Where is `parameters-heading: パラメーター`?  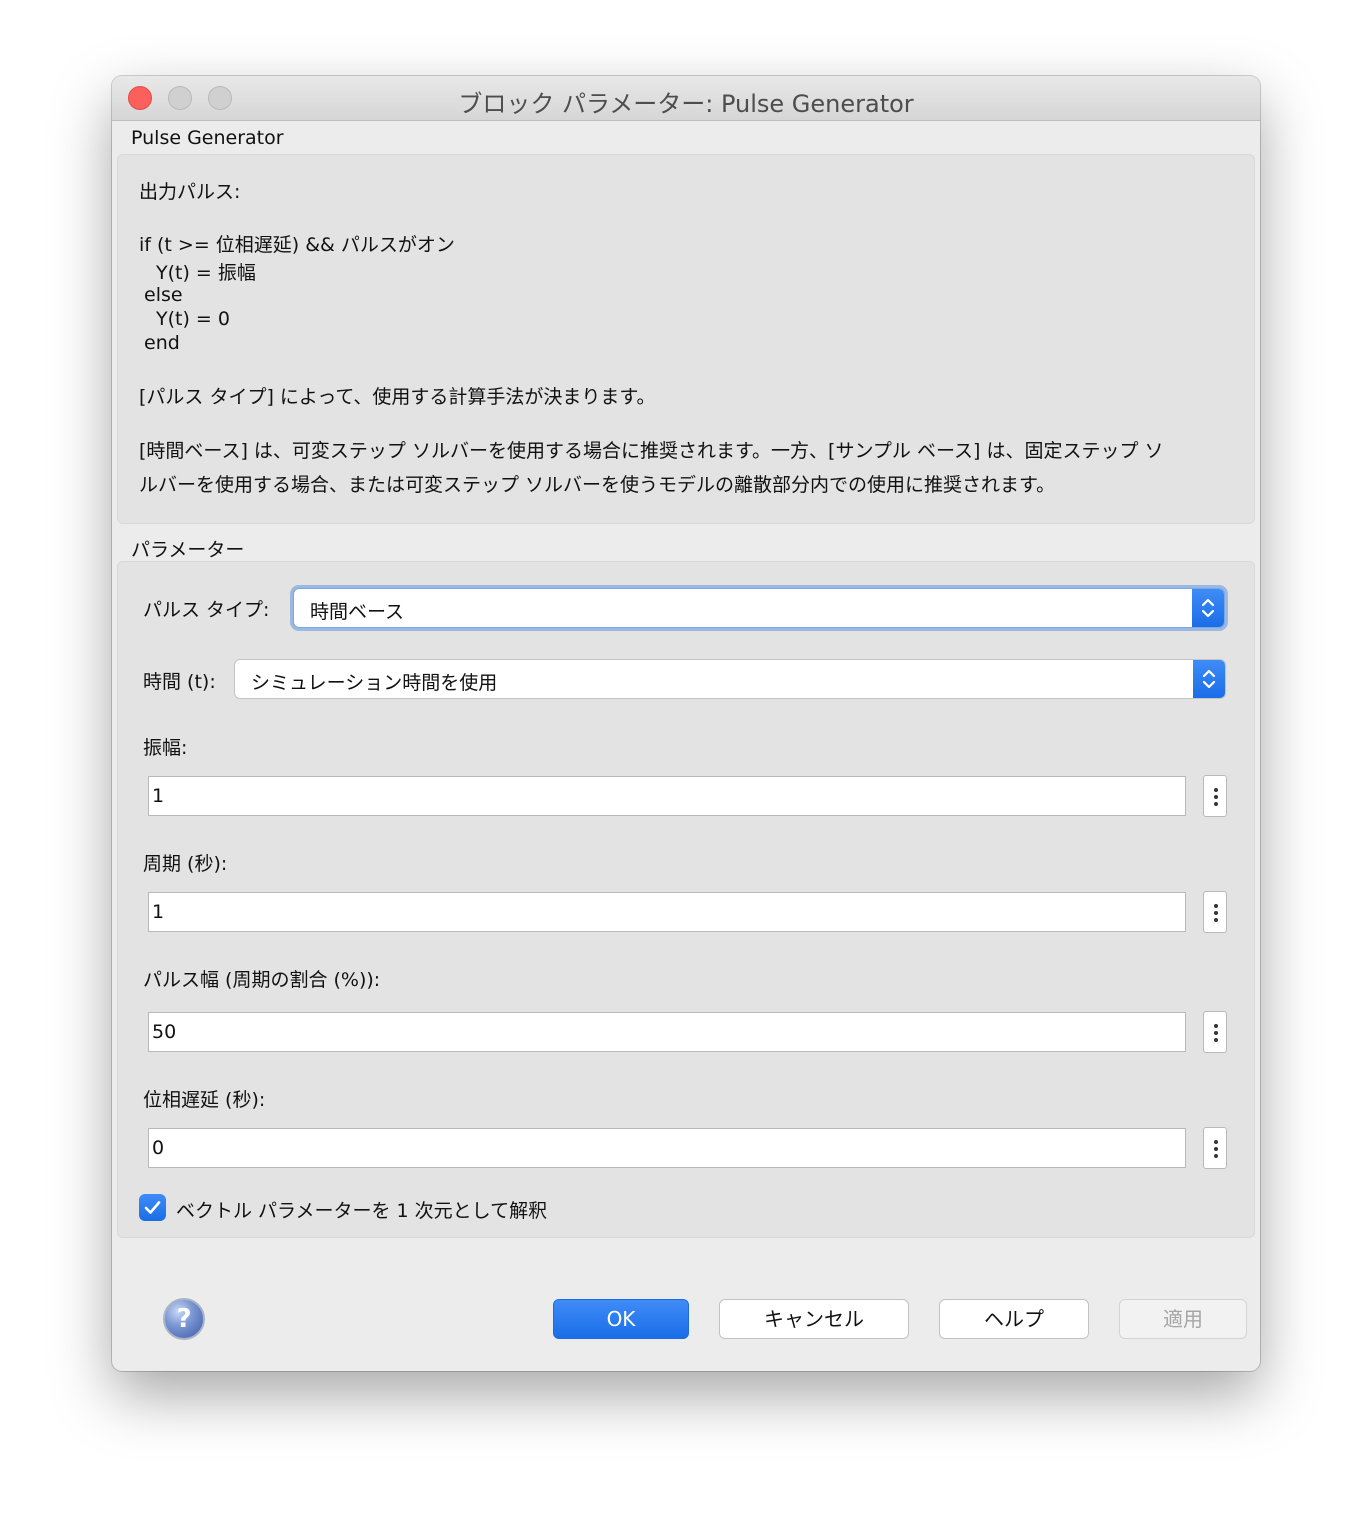
parameters-heading: パラメーター is located at coordinates (188, 550).